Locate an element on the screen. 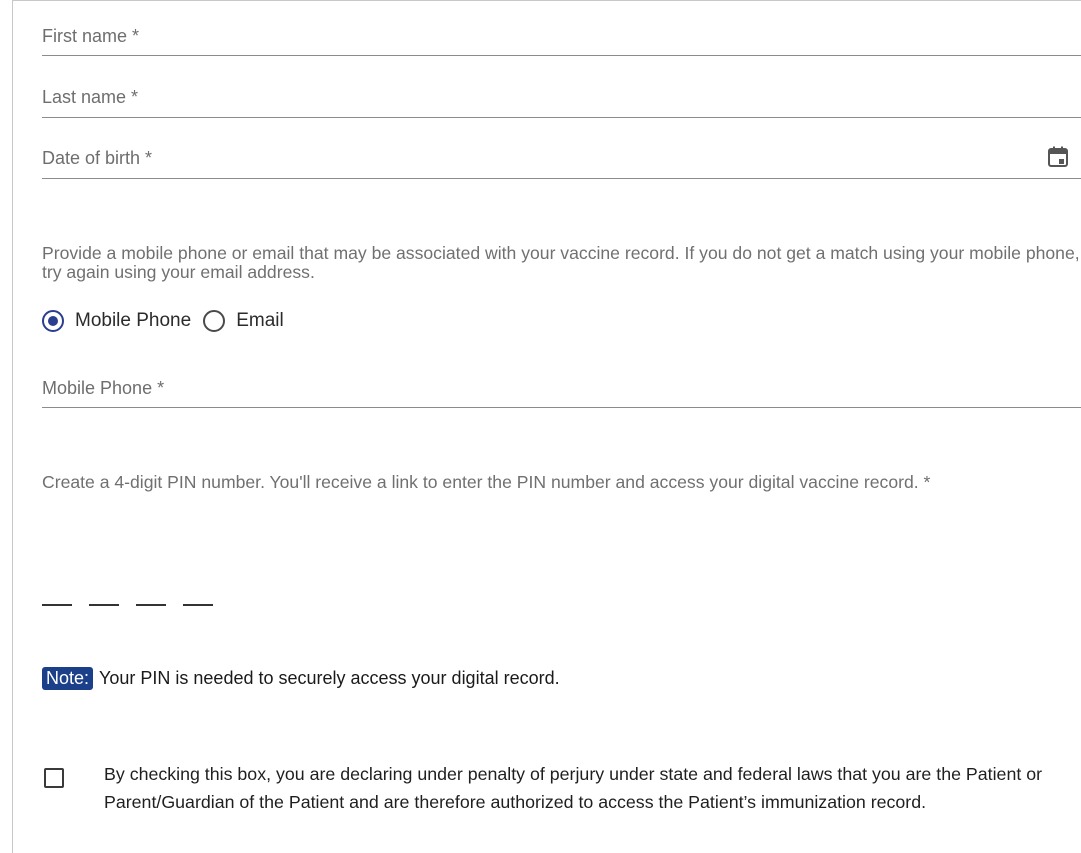 The width and height of the screenshot is (1081, 853). date-of-birth-label: Date of birth * is located at coordinates (97, 158).